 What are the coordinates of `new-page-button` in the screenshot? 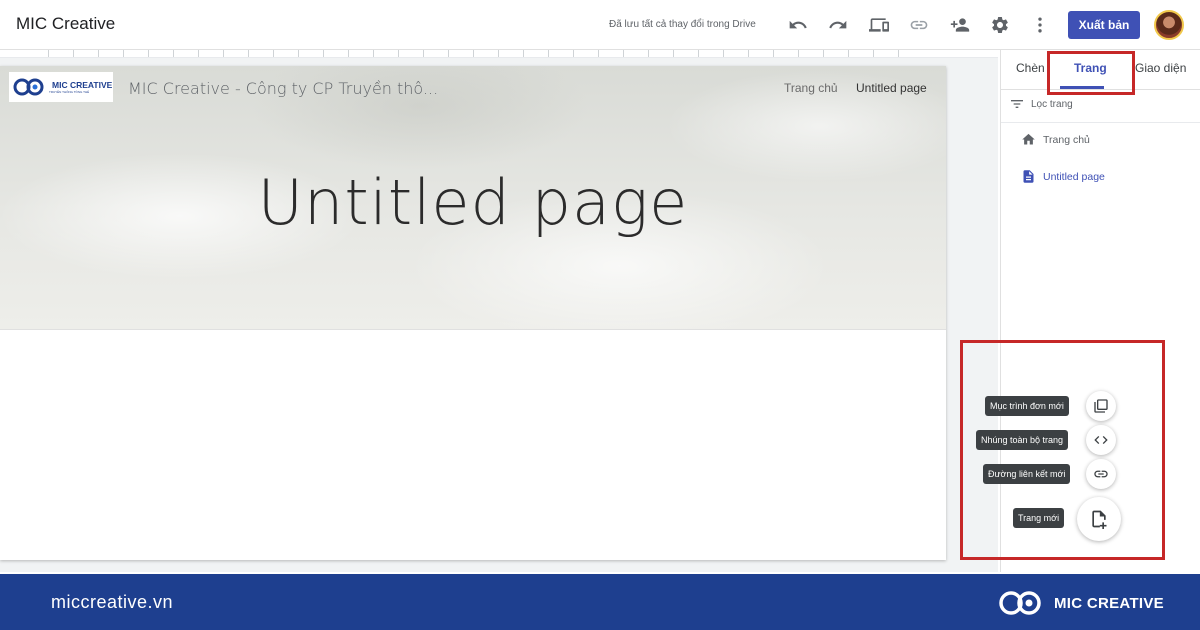 It's located at (1099, 519).